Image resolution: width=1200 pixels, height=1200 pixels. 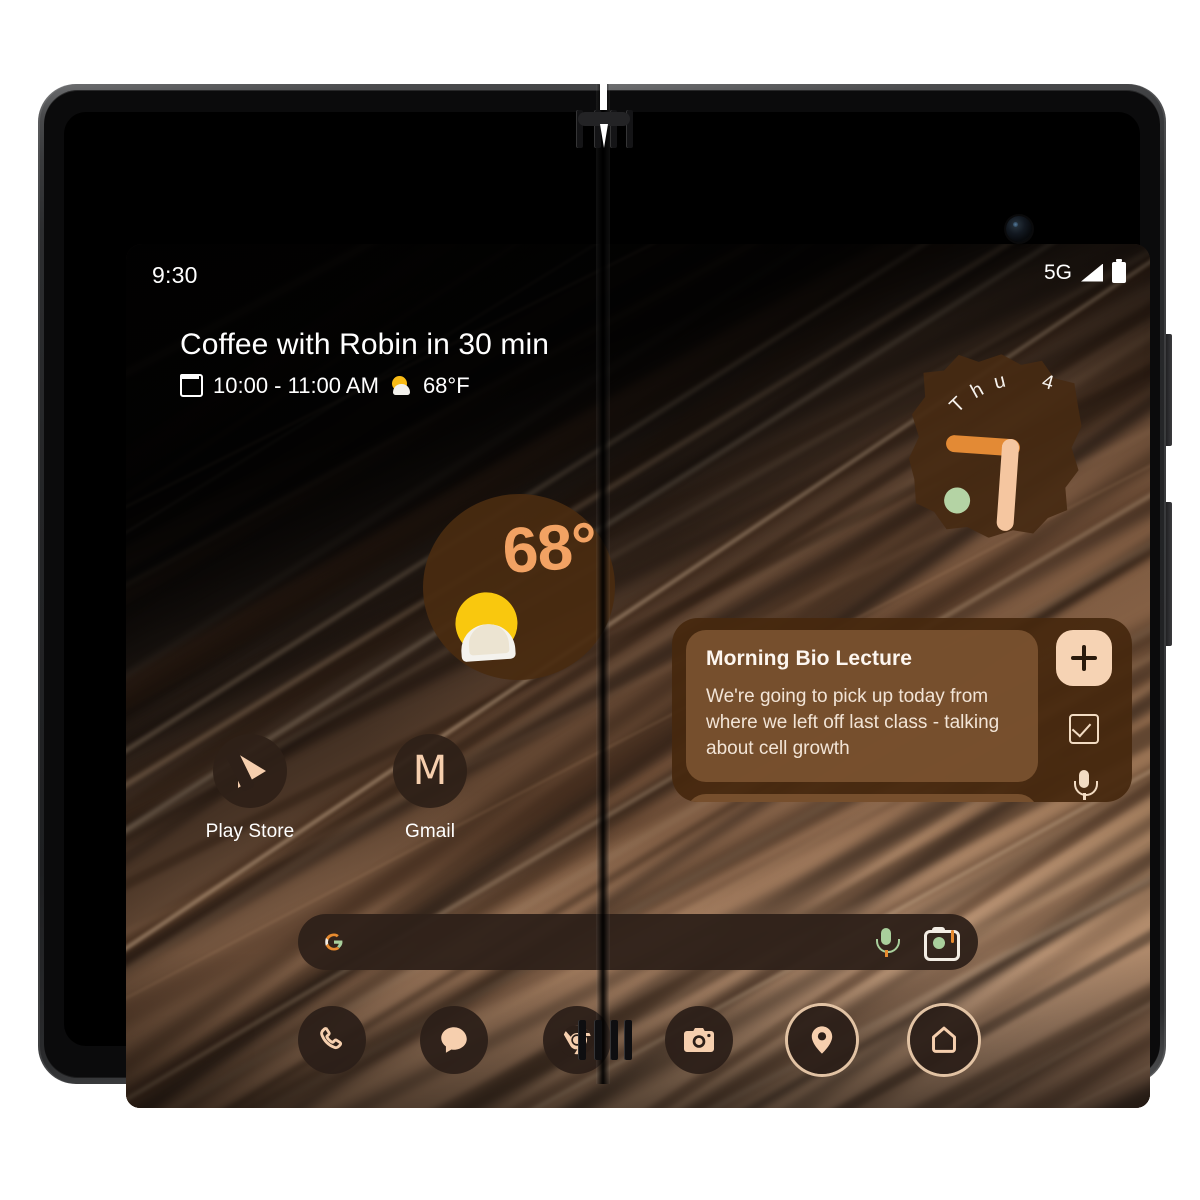 I want to click on phone-icon, so click(x=332, y=1040).